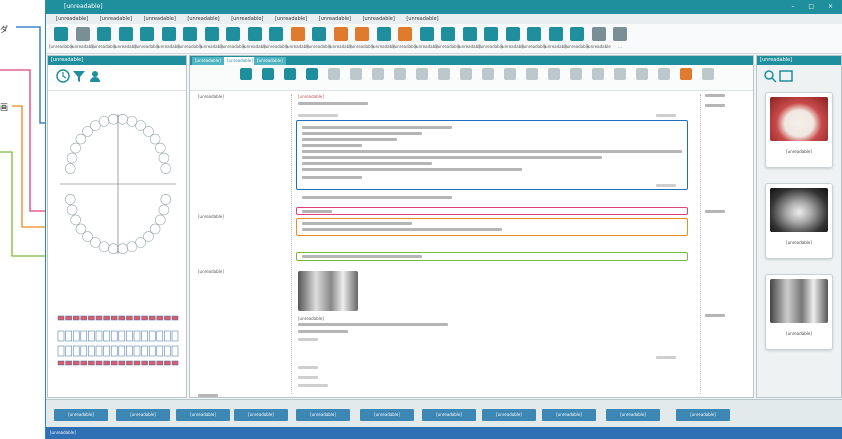 The height and width of the screenshot is (439, 842). What do you see at coordinates (255, 38) in the screenshot?
I see `chat-icon: [unreadable]` at bounding box center [255, 38].